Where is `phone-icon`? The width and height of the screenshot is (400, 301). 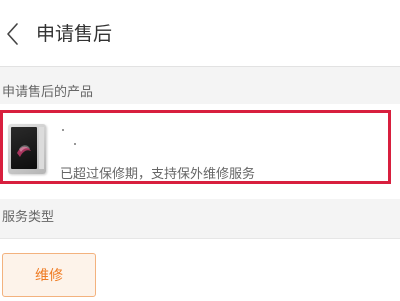
phone-icon is located at coordinates (24, 151).